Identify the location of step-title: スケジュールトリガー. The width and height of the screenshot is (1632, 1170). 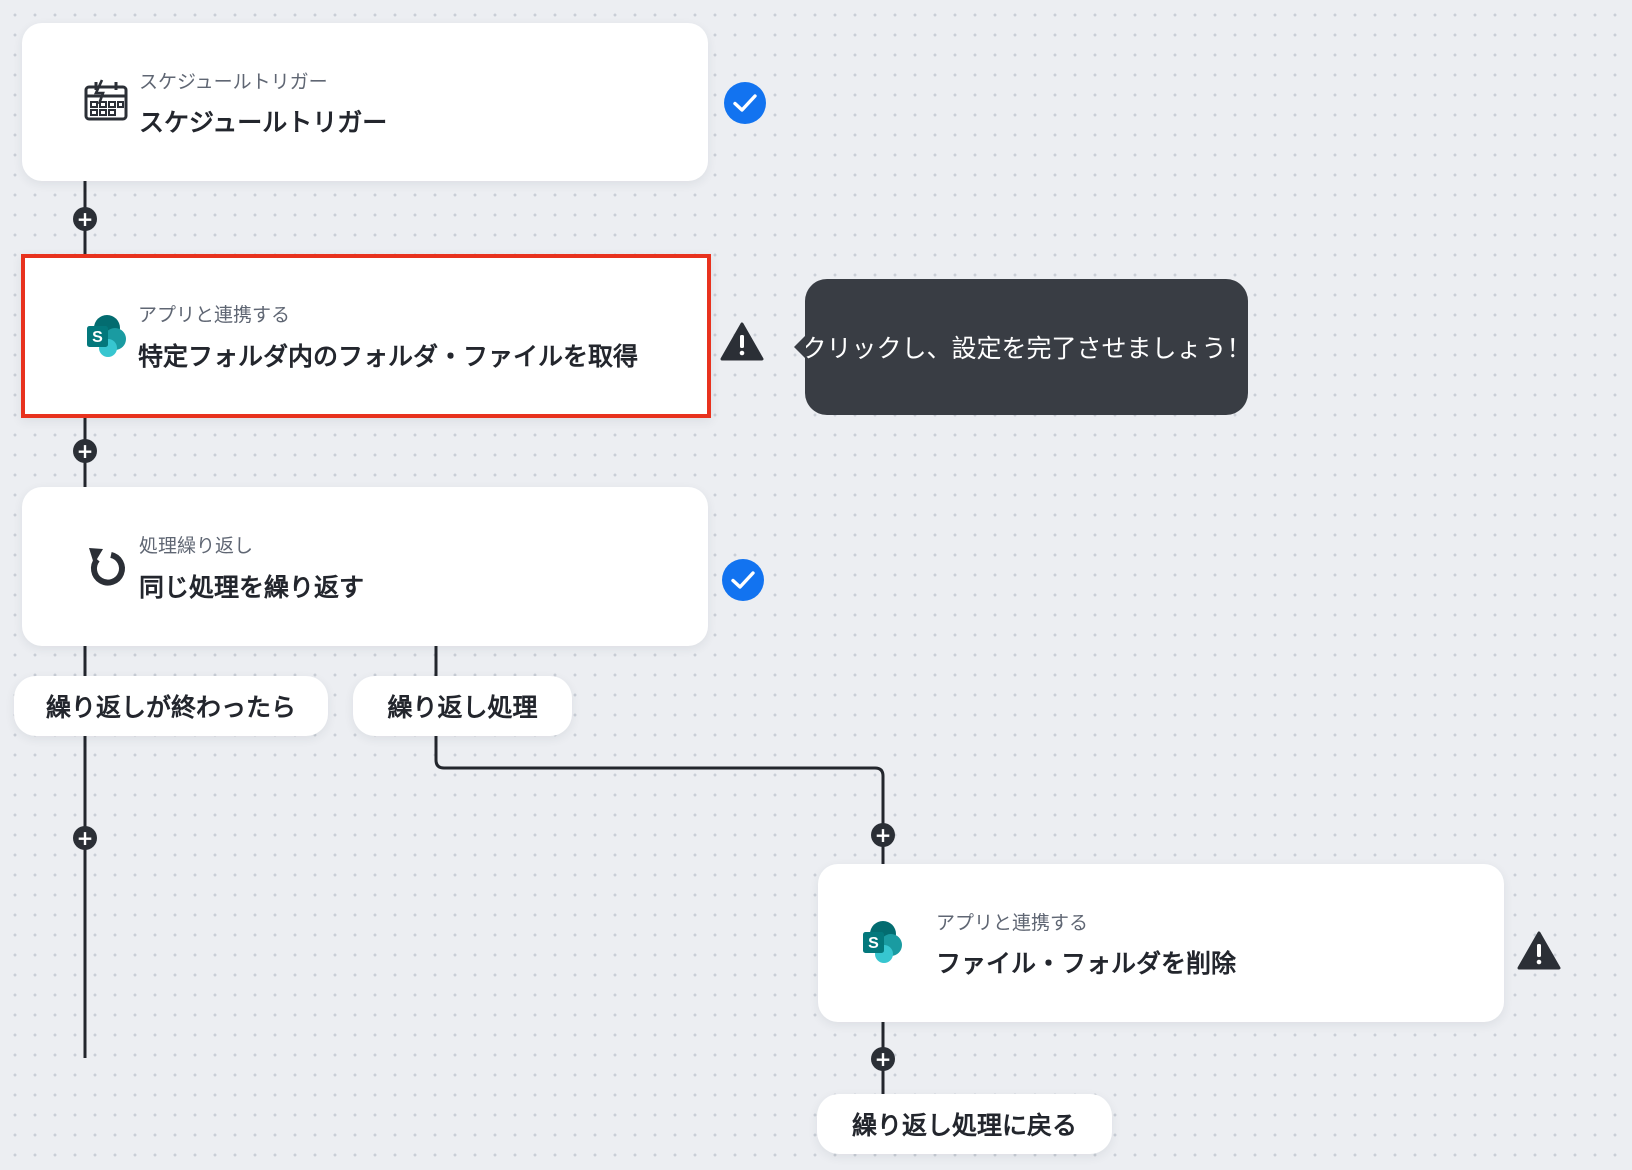
(263, 122).